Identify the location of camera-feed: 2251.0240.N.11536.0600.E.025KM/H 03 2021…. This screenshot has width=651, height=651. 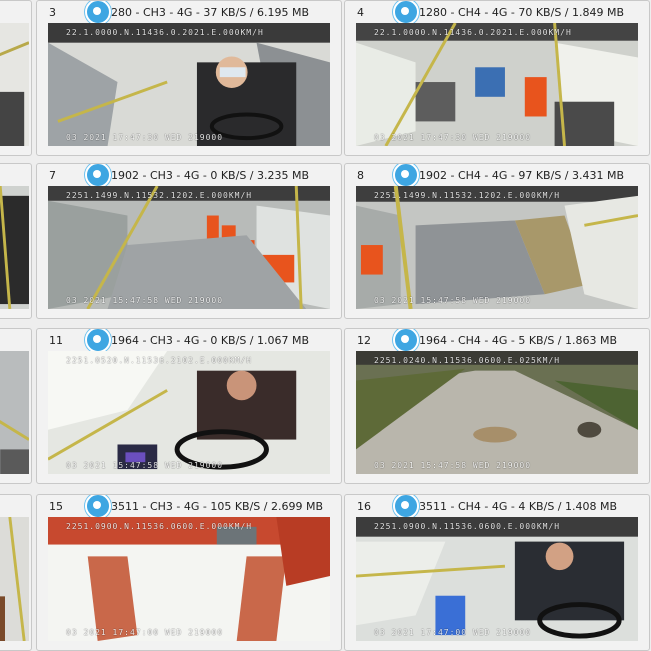
(497, 412).